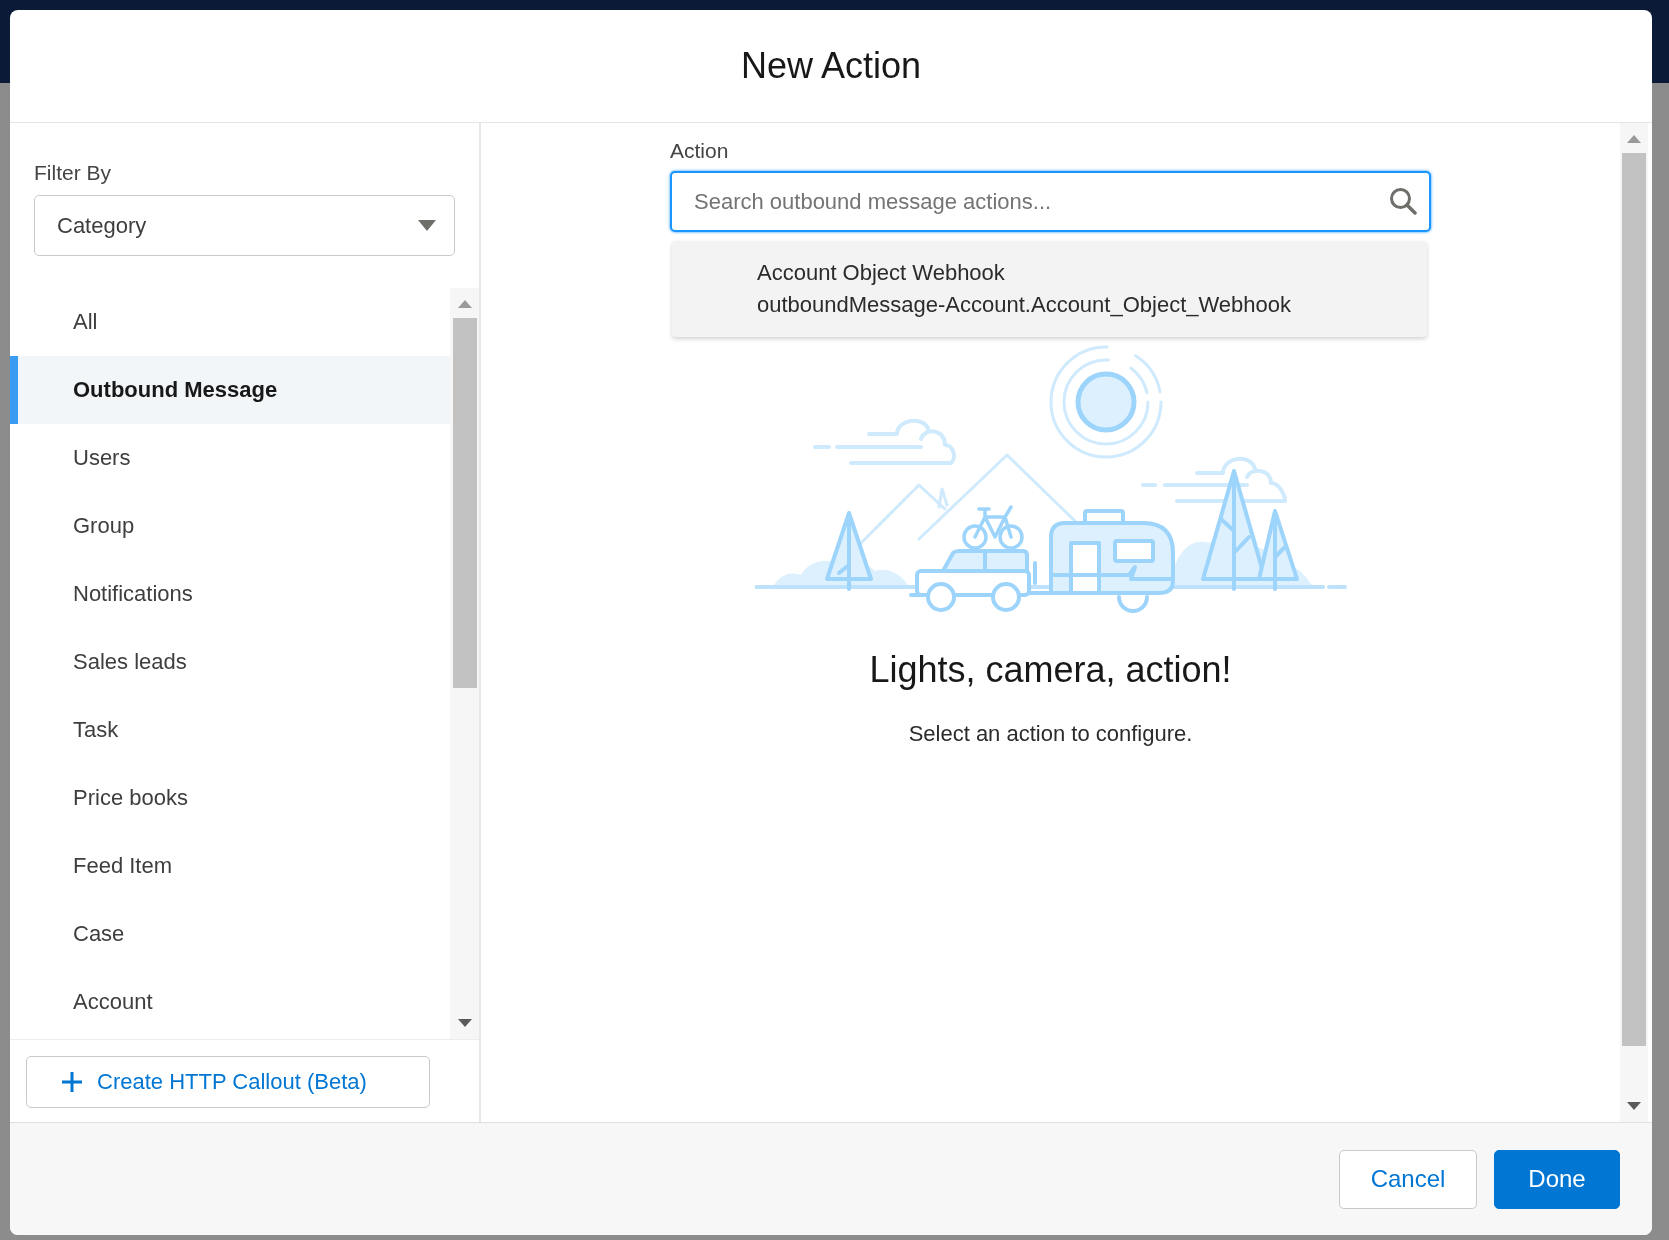  What do you see at coordinates (831, 66) in the screenshot?
I see `dialog-title: New Action` at bounding box center [831, 66].